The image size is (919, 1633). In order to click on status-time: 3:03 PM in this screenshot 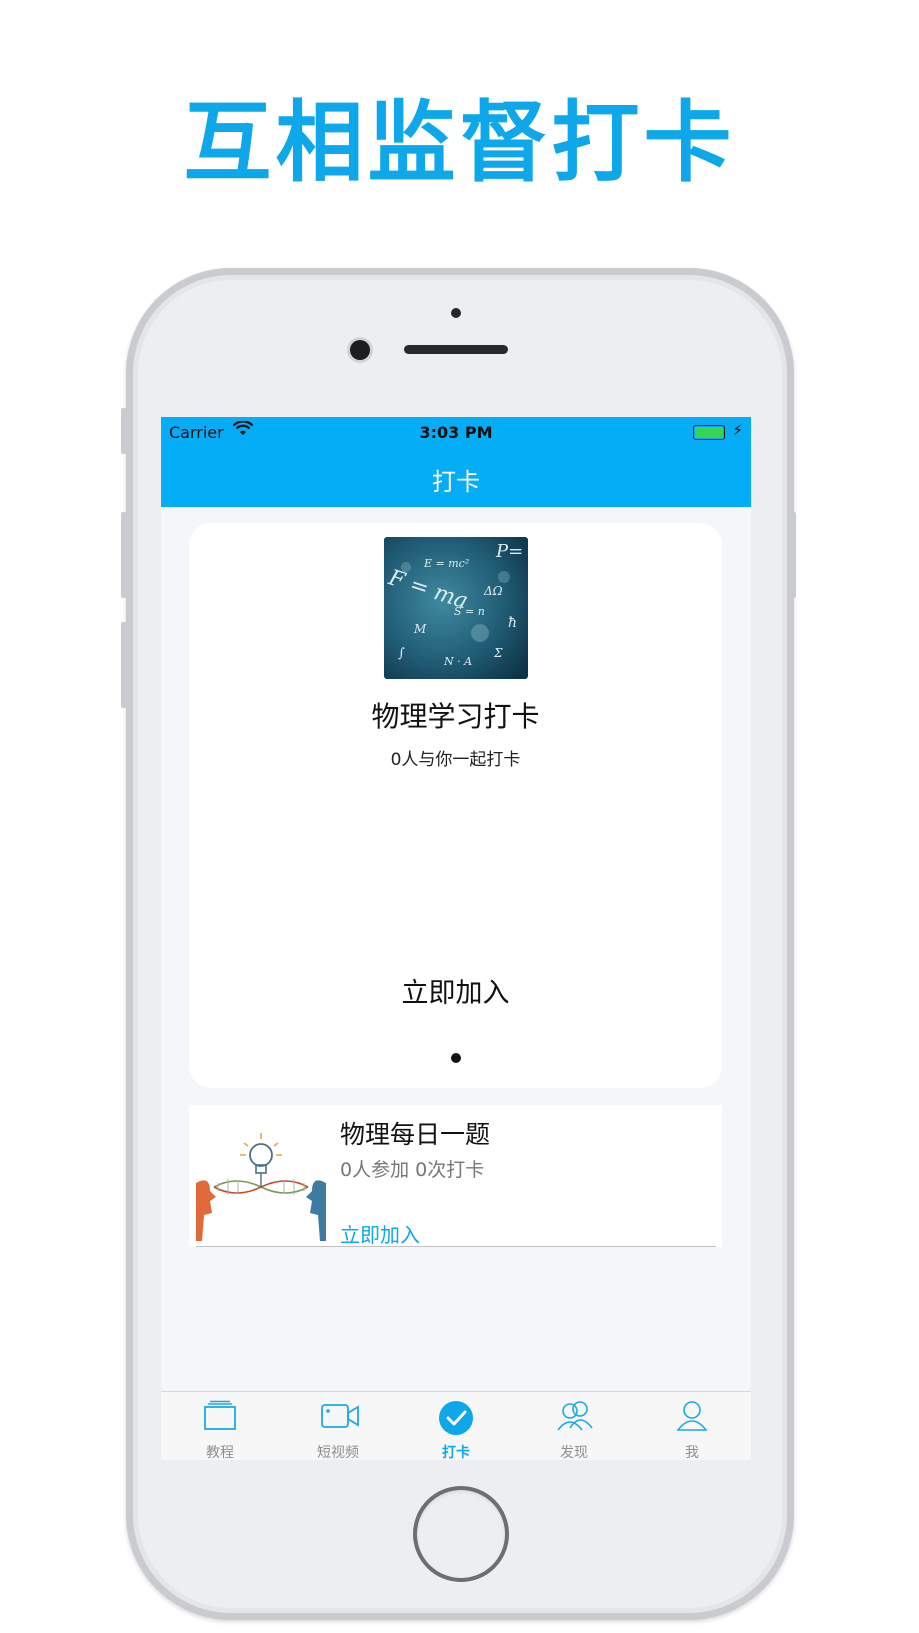, I will do `click(456, 432)`.